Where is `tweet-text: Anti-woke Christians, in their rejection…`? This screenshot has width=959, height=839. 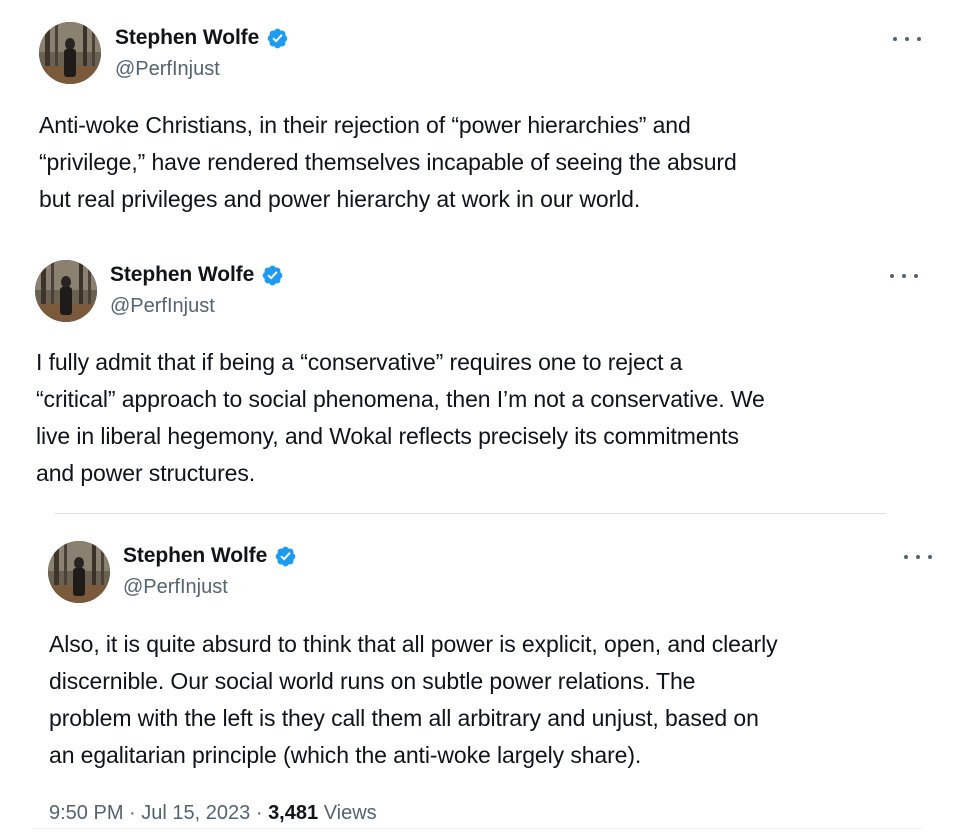 tweet-text: Anti-woke Christians, in their rejection… is located at coordinates (388, 162).